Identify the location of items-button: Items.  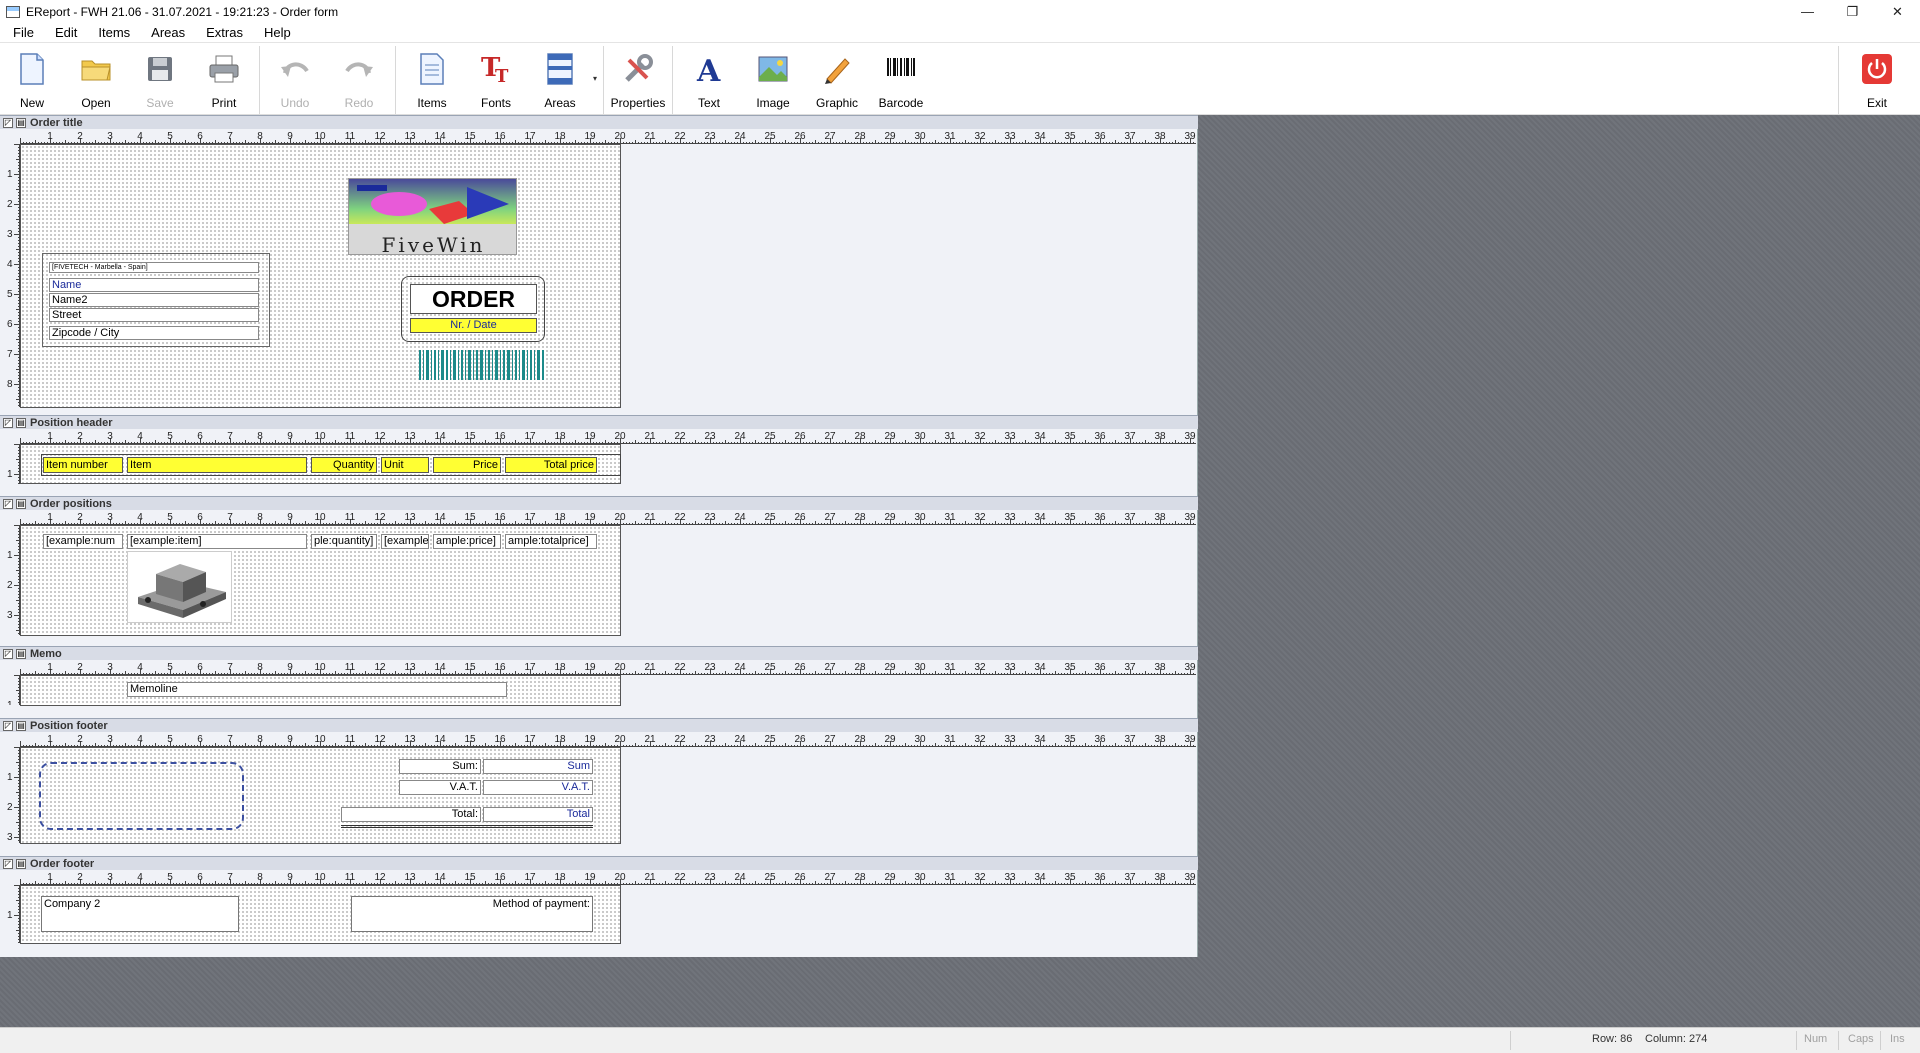
(432, 80).